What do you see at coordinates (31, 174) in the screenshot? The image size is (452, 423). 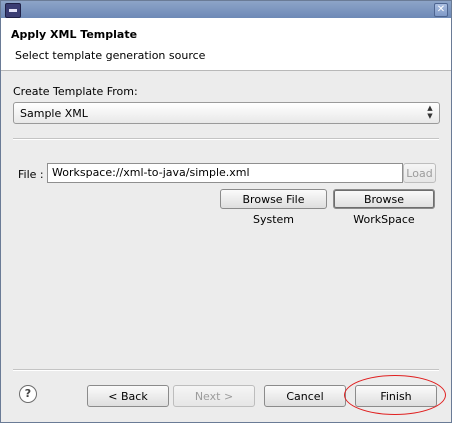 I see `file-label: File :` at bounding box center [31, 174].